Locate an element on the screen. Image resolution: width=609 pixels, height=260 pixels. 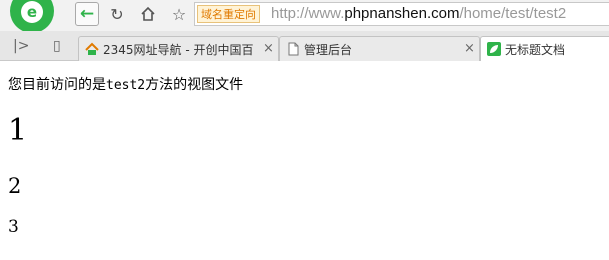
intro-suffix: 方法的视图文件 is located at coordinates (194, 85).